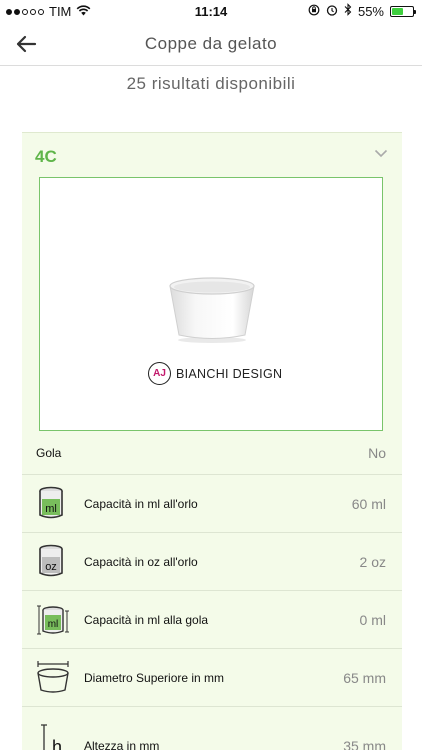 This screenshot has height=750, width=422. What do you see at coordinates (370, 11) in the screenshot?
I see `battery-percent: 55%` at bounding box center [370, 11].